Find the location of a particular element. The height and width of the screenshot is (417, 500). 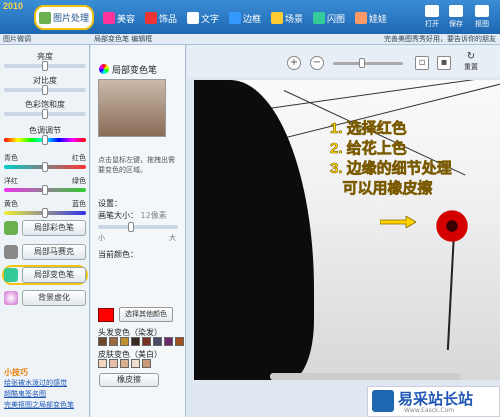

zoom-slider is located at coordinates (368, 63).